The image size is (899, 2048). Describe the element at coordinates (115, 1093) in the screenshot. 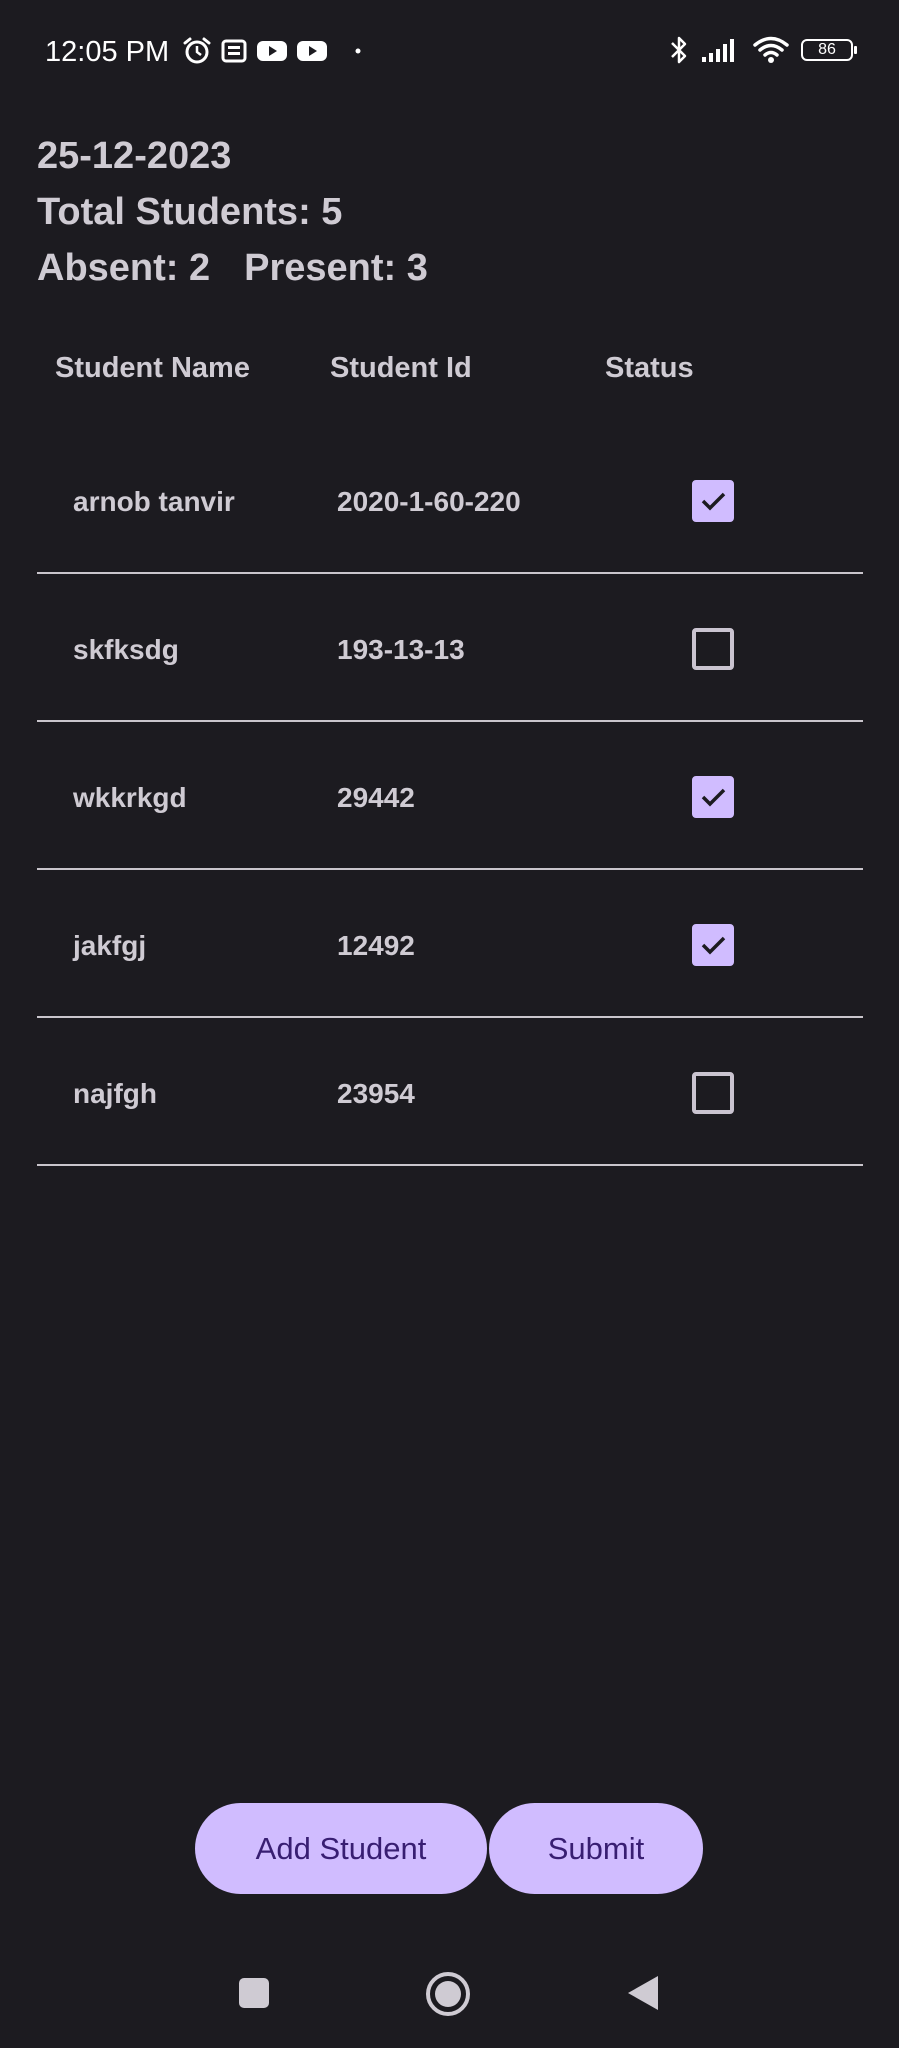

I see `student-name: najfgh` at that location.